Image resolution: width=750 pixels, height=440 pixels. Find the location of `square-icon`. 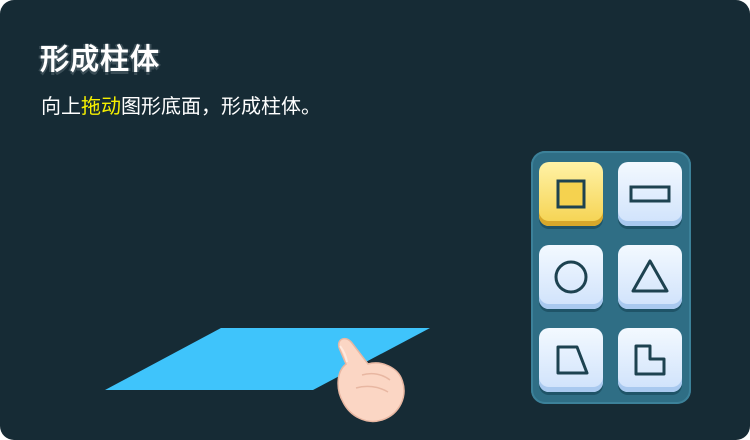

square-icon is located at coordinates (571, 194).